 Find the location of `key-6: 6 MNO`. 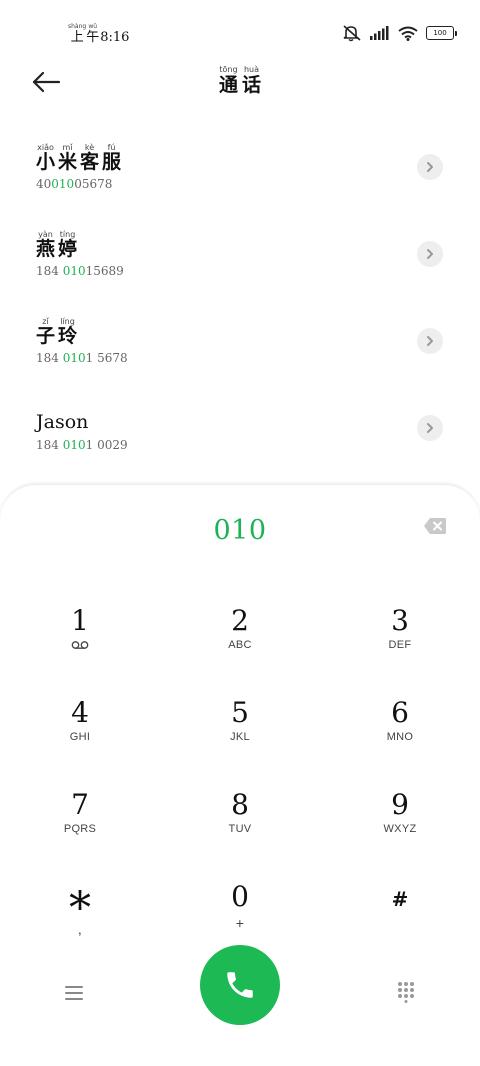

key-6: 6 MNO is located at coordinates (400, 737).